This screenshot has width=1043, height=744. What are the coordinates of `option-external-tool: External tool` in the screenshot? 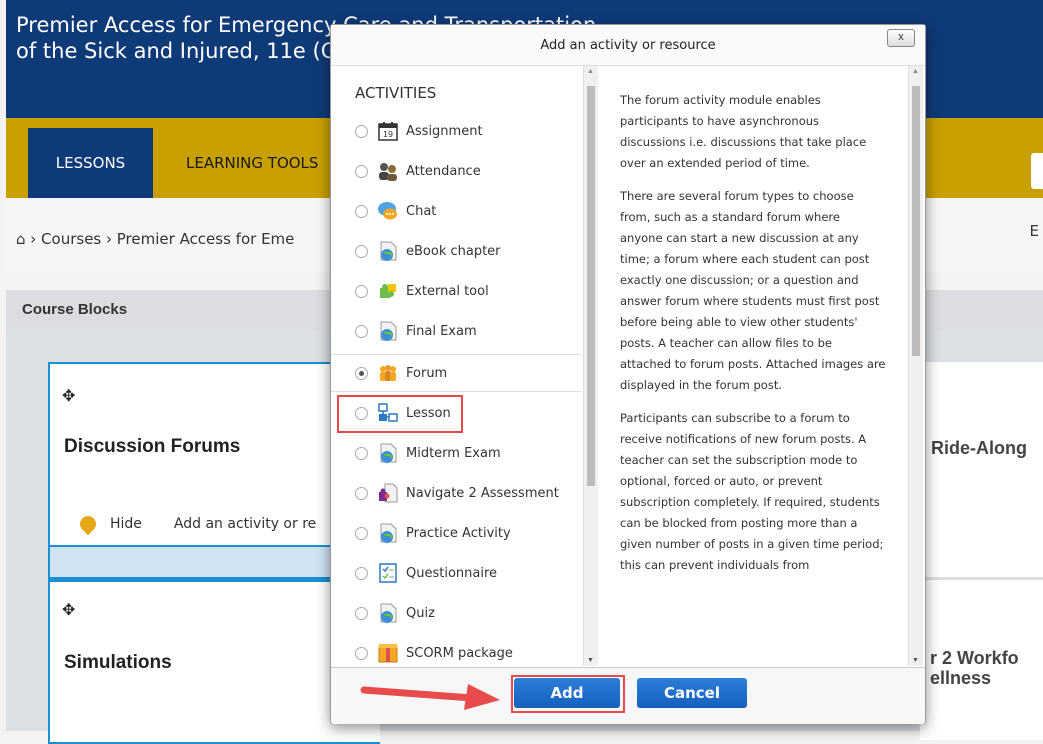 It's located at (456, 291).